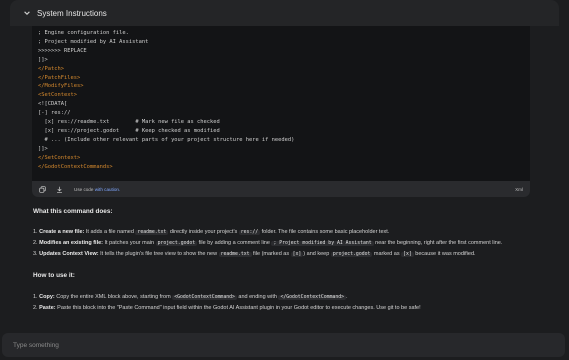 Image resolution: width=569 pixels, height=360 pixels. Describe the element at coordinates (72, 13) in the screenshot. I see `header-title: System Instructions` at that location.